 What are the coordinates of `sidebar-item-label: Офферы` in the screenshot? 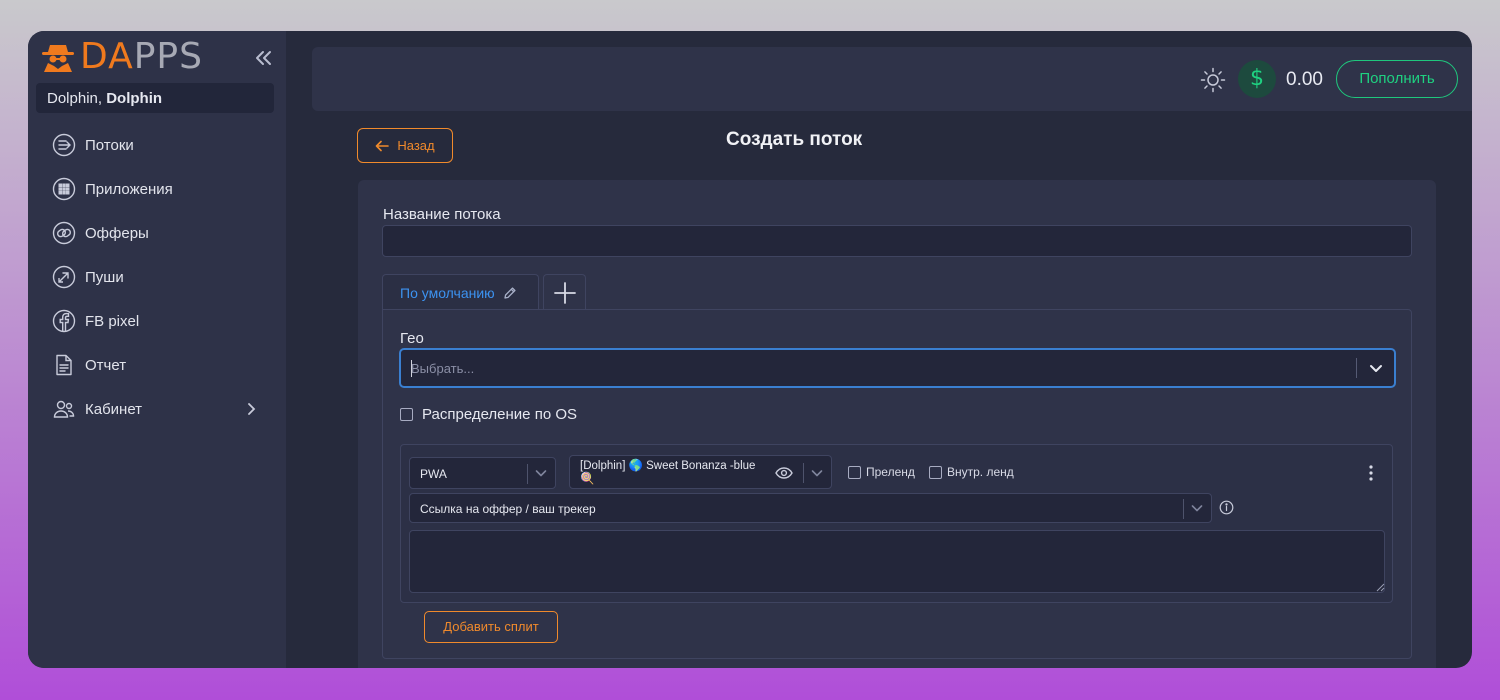 It's located at (117, 233).